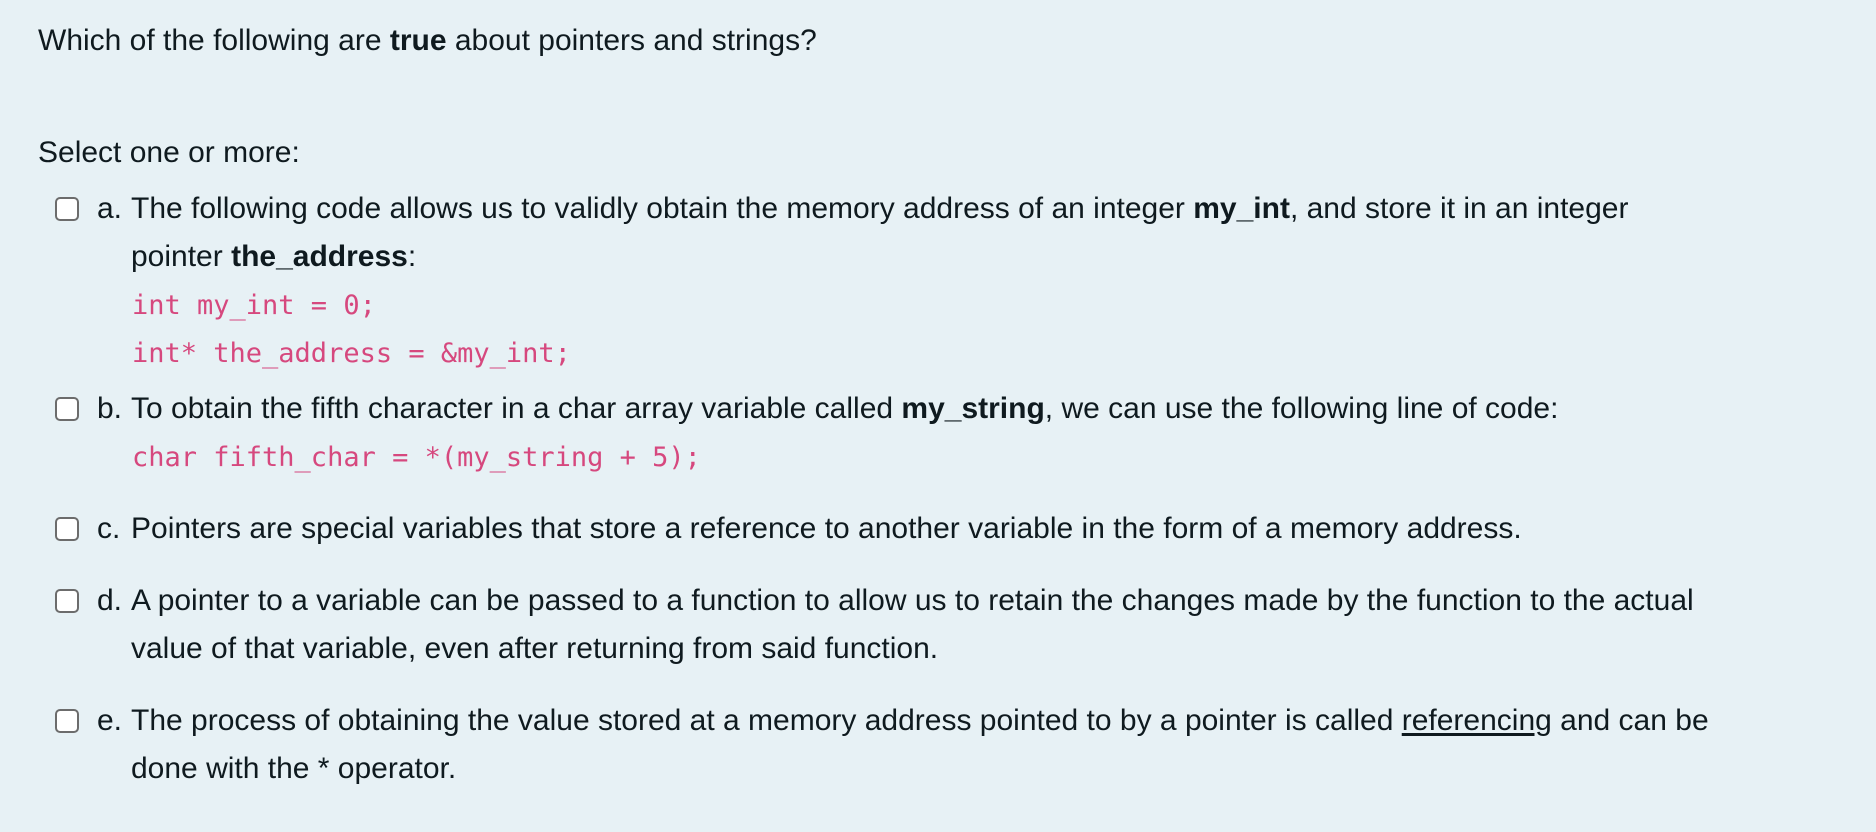 Image resolution: width=1876 pixels, height=832 pixels. I want to click on option-a-checkbox, so click(67, 209).